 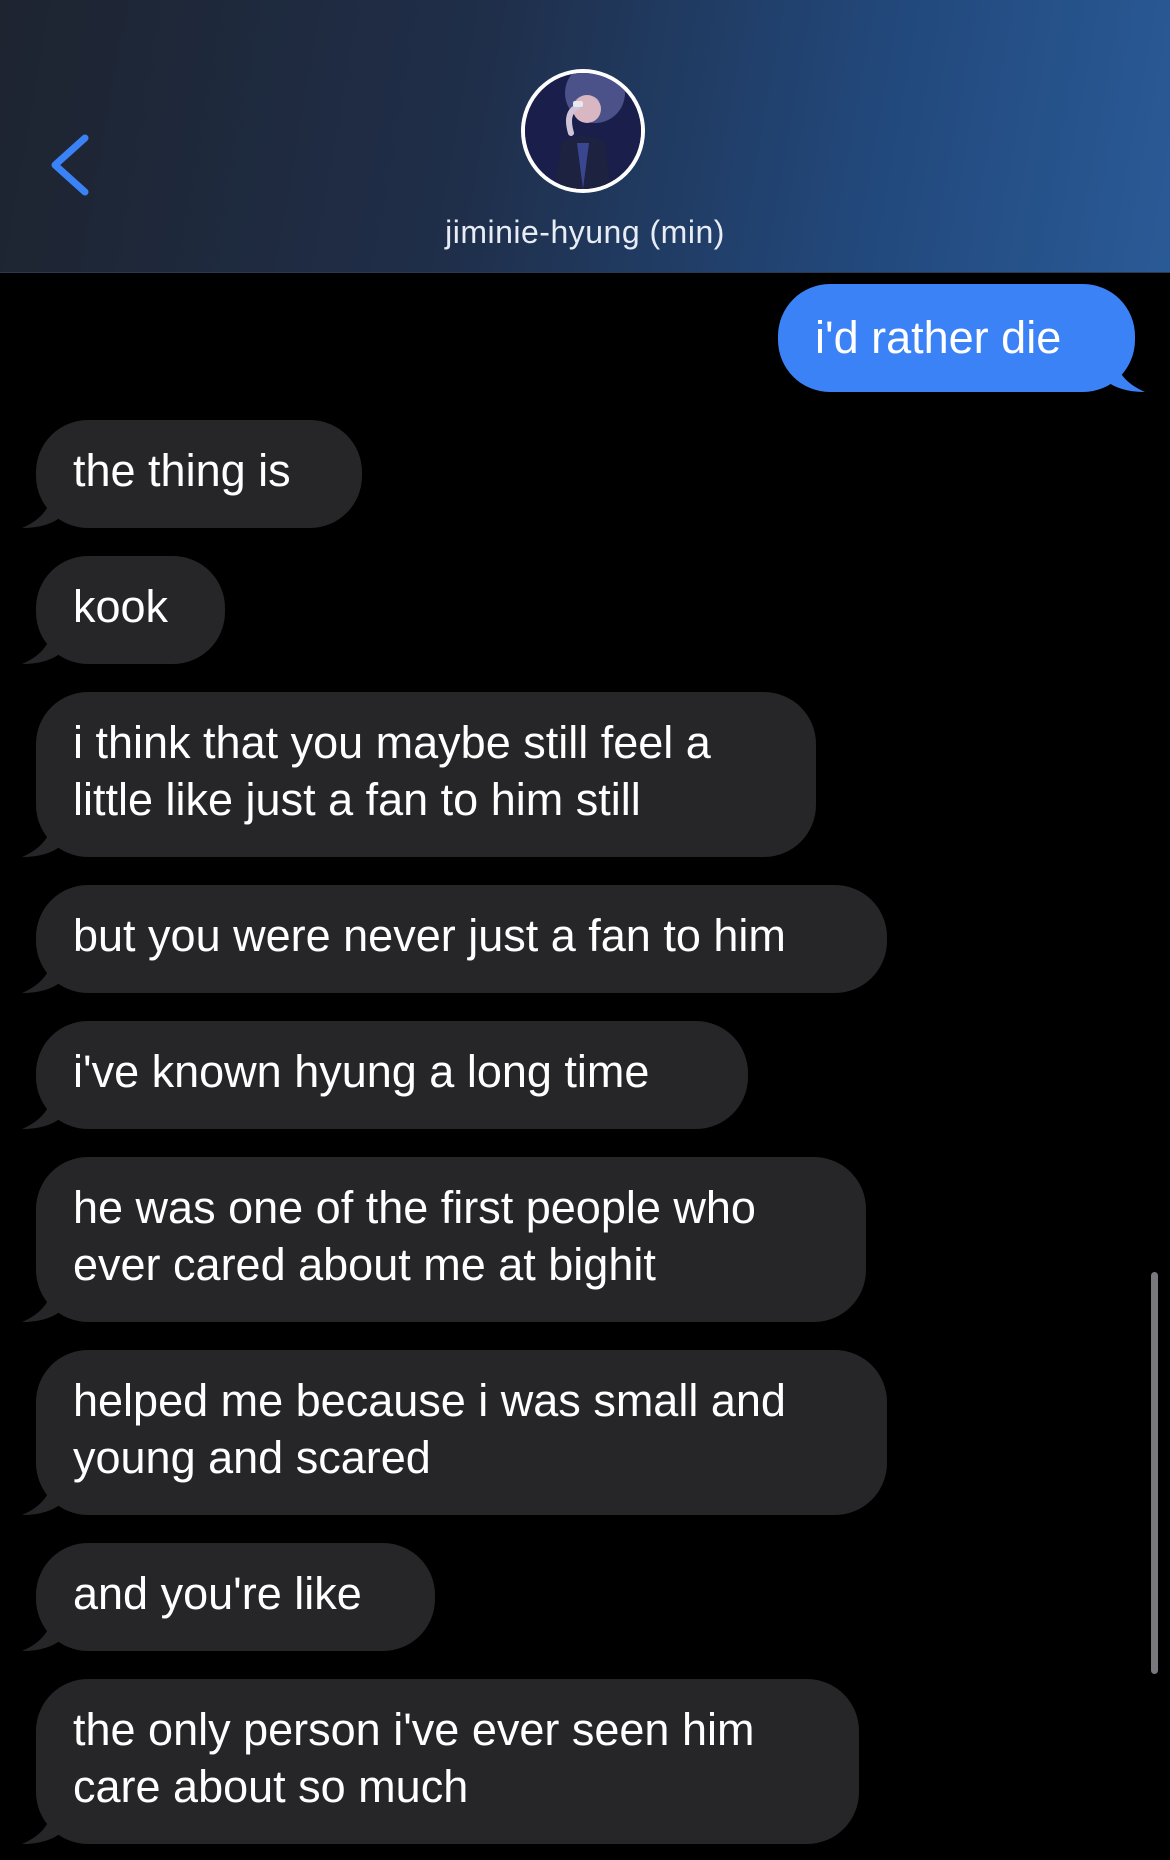 What do you see at coordinates (70, 165) in the screenshot?
I see `chevron-left-icon` at bounding box center [70, 165].